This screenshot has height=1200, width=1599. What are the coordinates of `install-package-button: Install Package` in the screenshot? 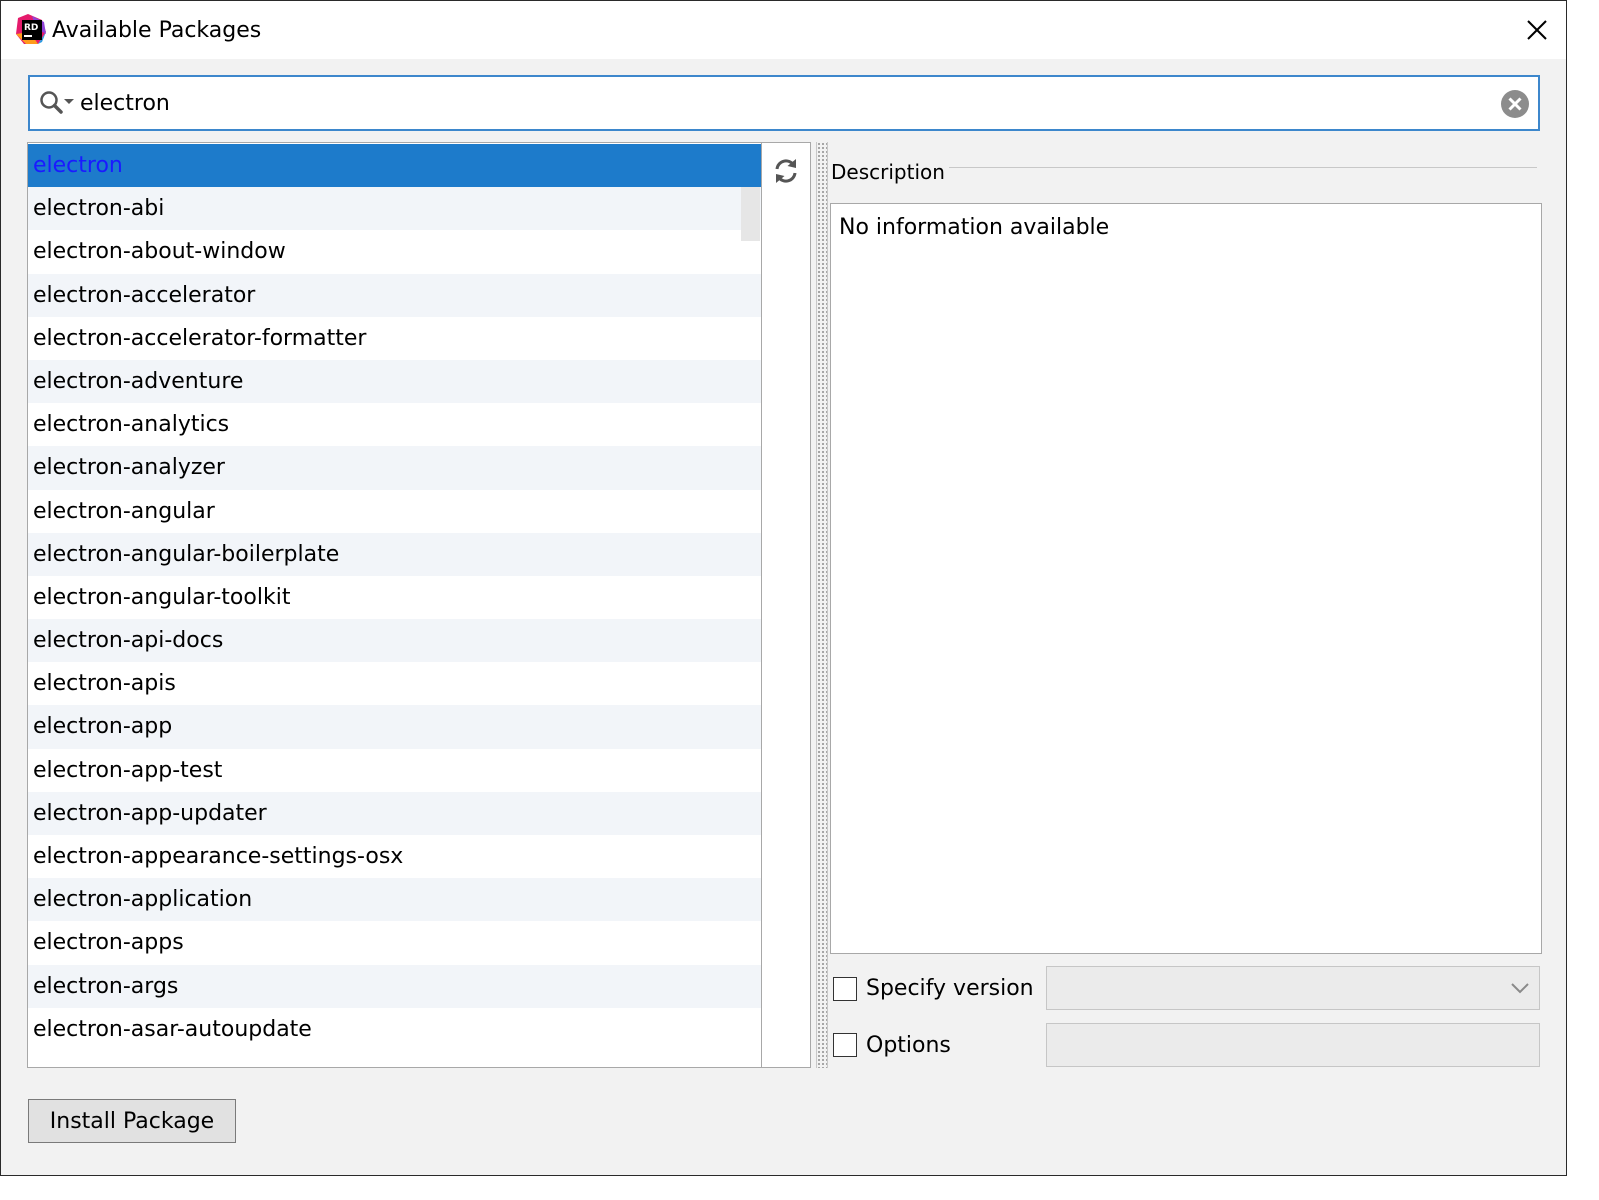 It's located at (132, 1121).